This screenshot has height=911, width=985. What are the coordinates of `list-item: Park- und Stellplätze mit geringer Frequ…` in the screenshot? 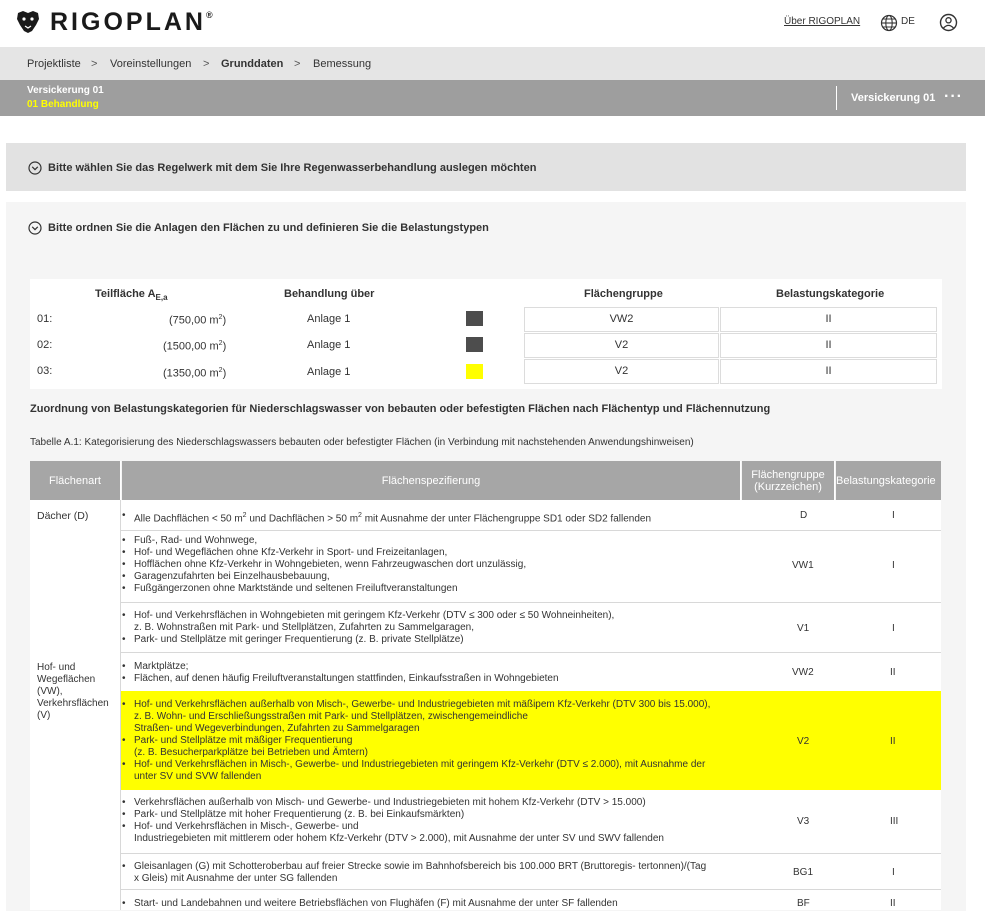 It's located at (432, 640).